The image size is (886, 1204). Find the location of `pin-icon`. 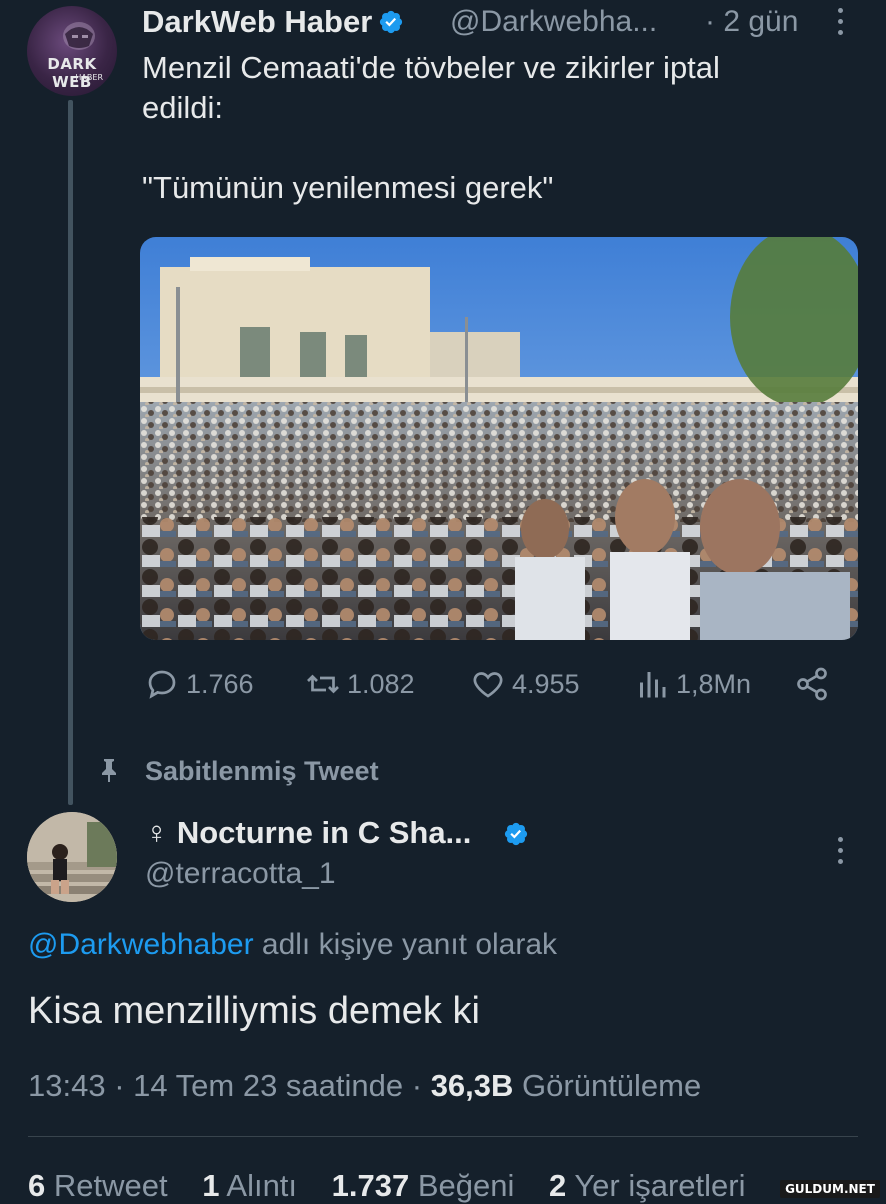

pin-icon is located at coordinates (109, 770).